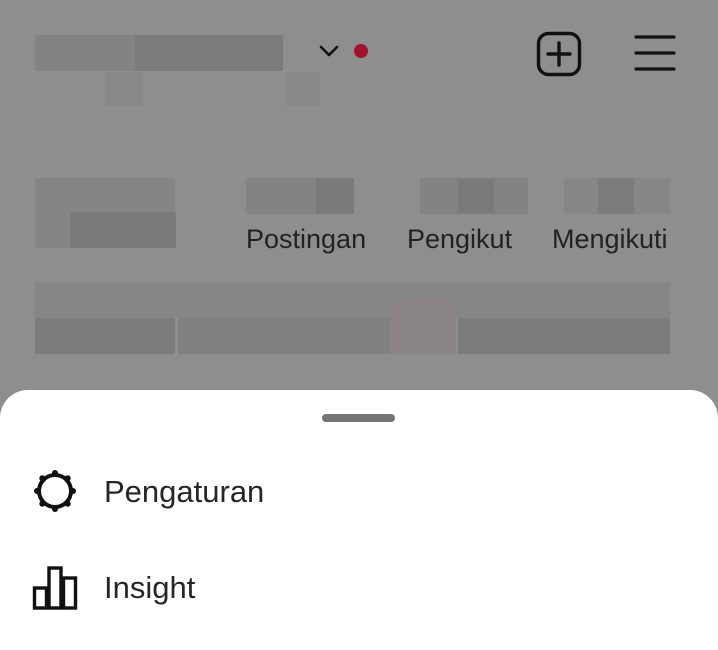  What do you see at coordinates (655, 53) in the screenshot?
I see `hamburger-menu-icon` at bounding box center [655, 53].